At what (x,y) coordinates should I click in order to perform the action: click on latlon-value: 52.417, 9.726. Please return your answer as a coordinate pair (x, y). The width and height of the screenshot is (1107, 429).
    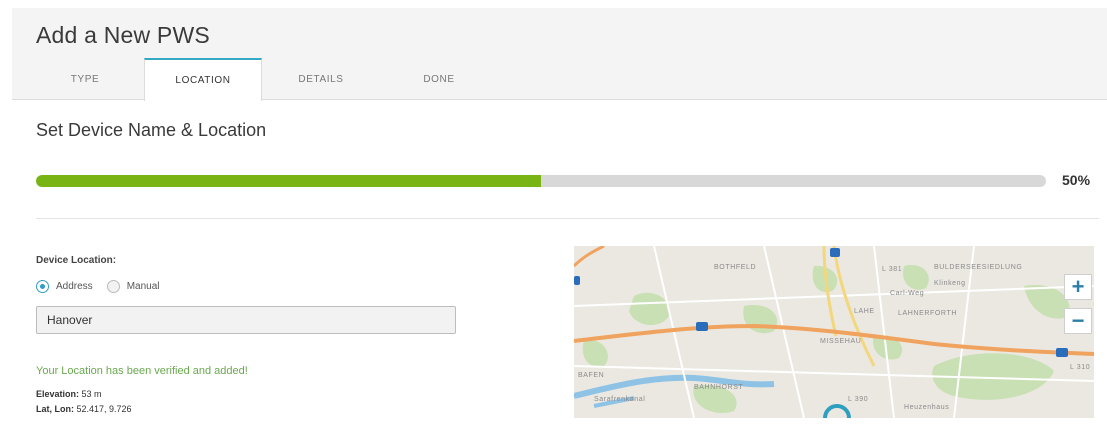
    Looking at the image, I should click on (104, 409).